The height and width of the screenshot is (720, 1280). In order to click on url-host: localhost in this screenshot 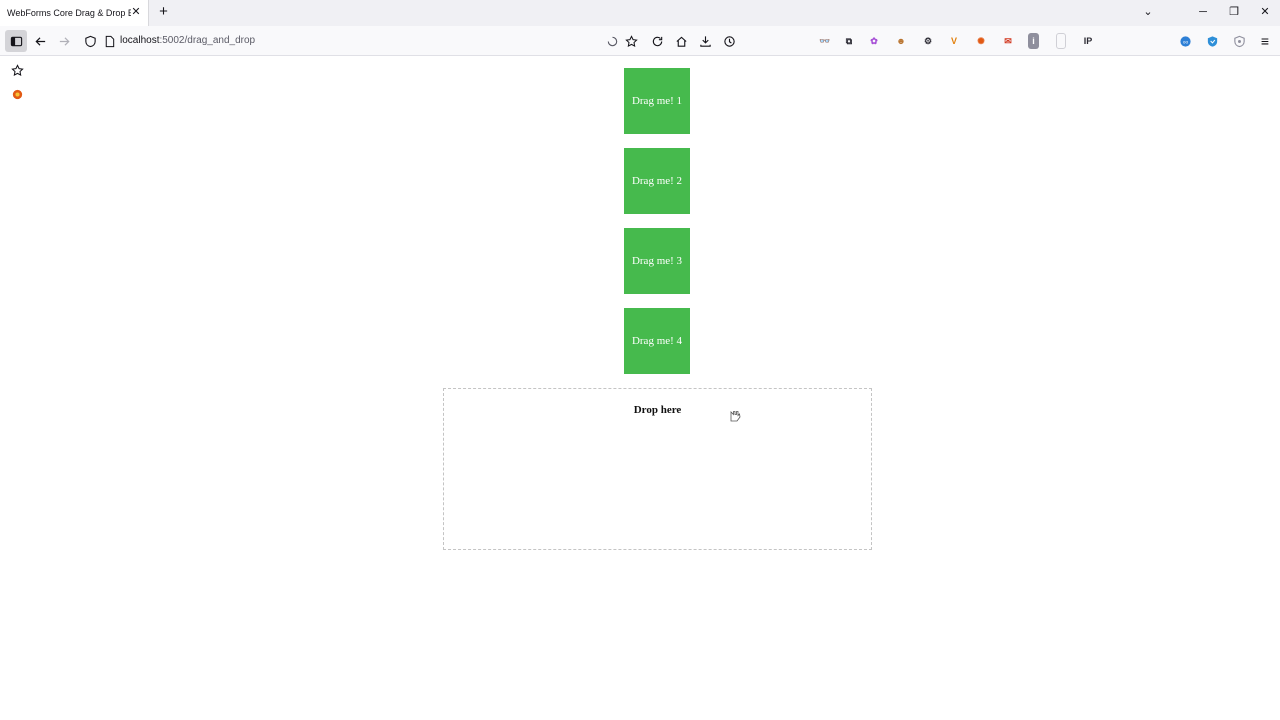, I will do `click(140, 40)`.